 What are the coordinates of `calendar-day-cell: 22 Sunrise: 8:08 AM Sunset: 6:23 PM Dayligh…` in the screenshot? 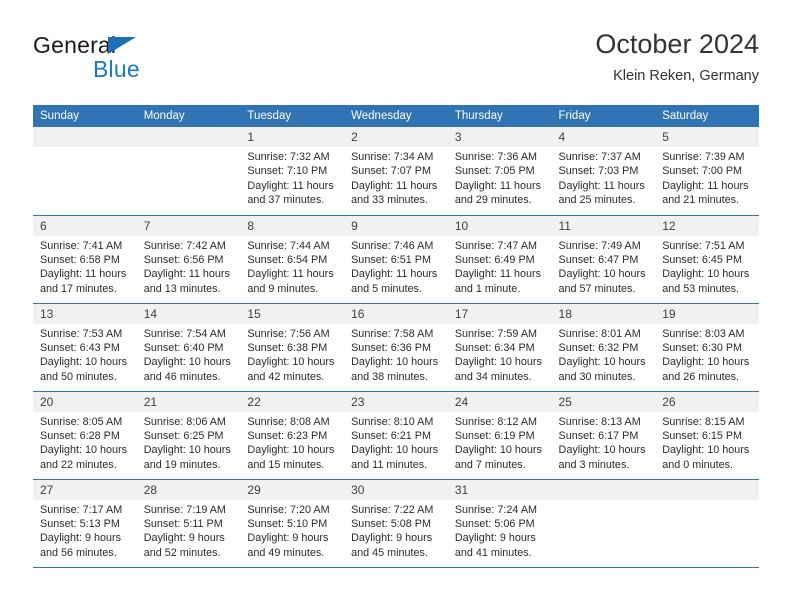 It's located at (292, 434).